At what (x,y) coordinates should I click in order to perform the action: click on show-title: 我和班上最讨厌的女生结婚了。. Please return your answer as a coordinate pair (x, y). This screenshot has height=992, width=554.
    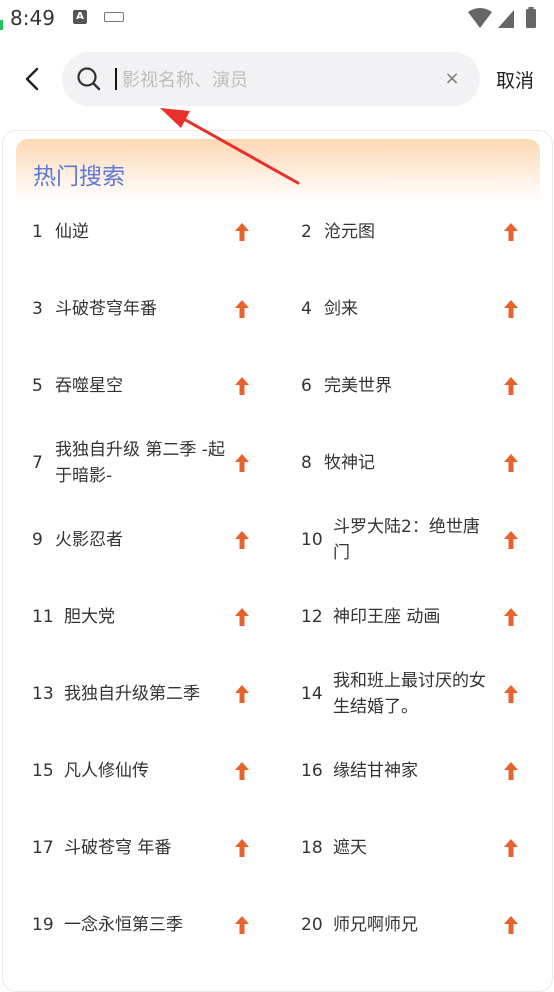
    Looking at the image, I should click on (409, 694).